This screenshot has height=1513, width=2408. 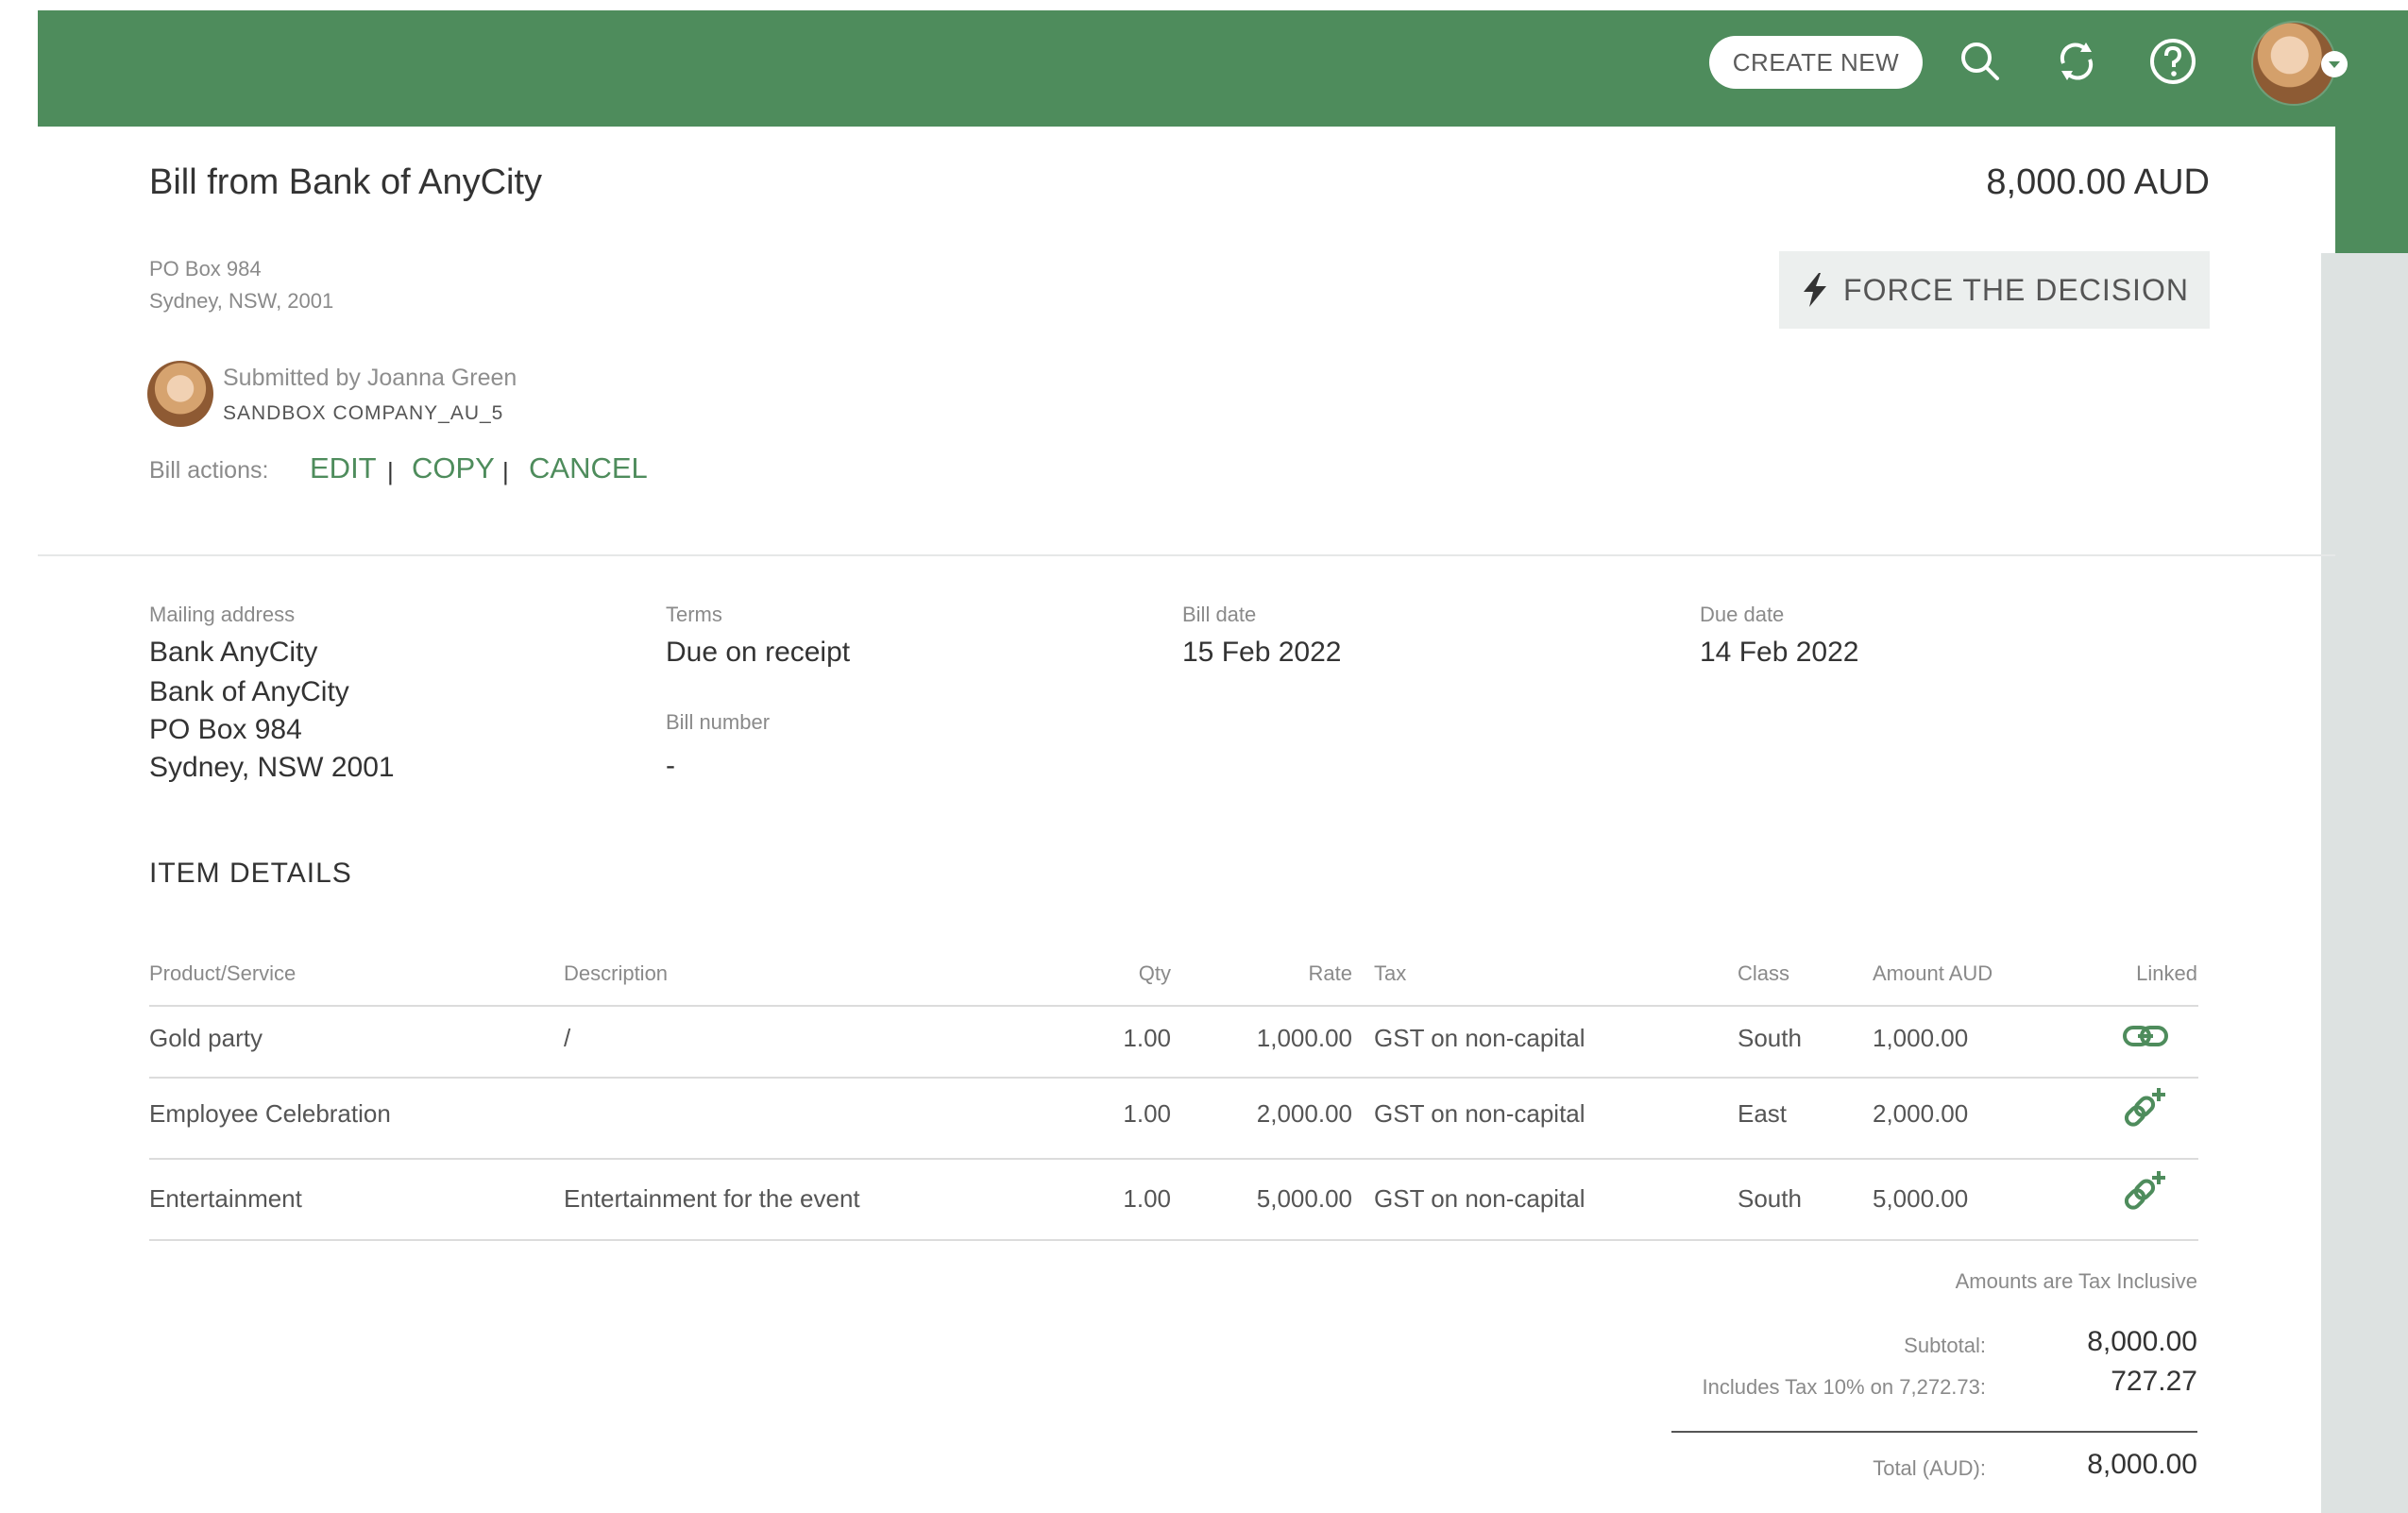 I want to click on totals-divider, so click(x=1934, y=1432).